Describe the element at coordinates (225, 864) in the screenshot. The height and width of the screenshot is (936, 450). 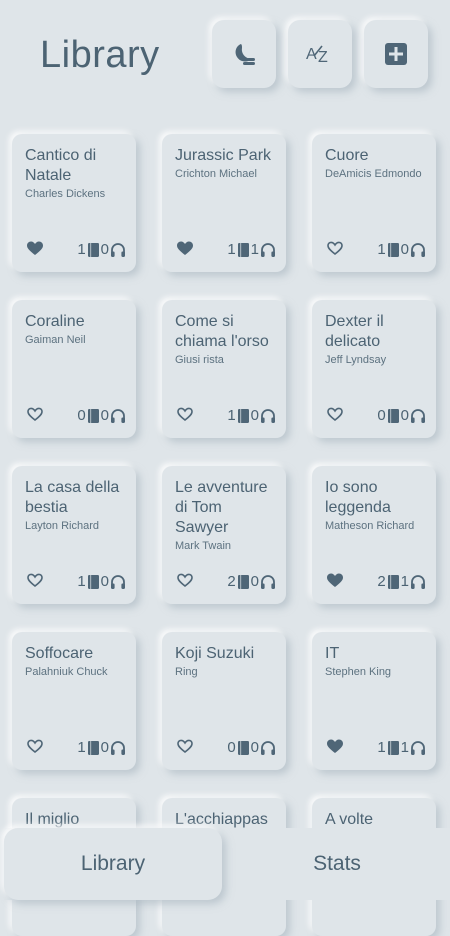
I see `bottom-navigation: Library Stats` at that location.